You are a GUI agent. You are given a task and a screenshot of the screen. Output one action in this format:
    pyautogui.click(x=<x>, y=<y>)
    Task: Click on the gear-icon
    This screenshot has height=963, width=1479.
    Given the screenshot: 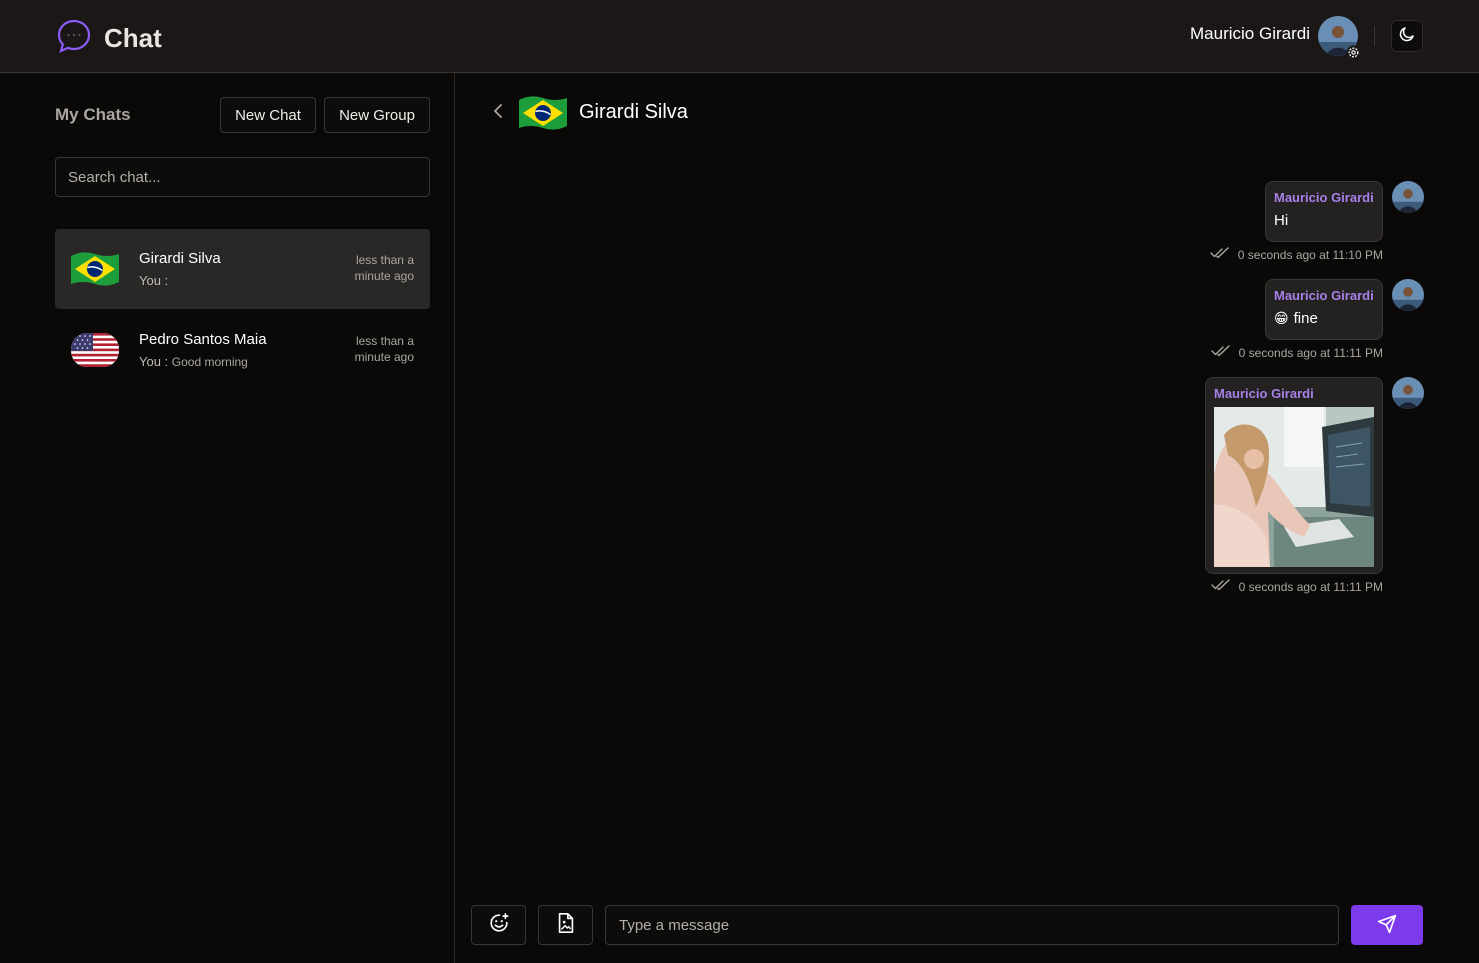 What is the action you would take?
    pyautogui.click(x=1353, y=52)
    